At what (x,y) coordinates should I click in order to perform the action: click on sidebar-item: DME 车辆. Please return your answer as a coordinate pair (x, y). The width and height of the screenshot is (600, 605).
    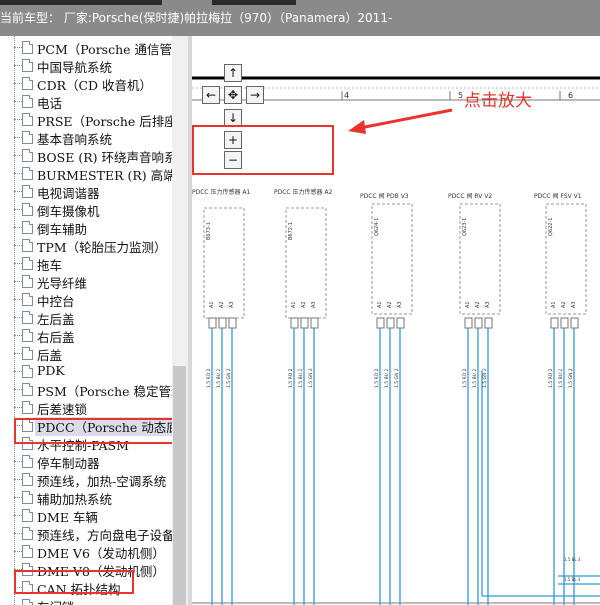
    Looking at the image, I should click on (86, 515).